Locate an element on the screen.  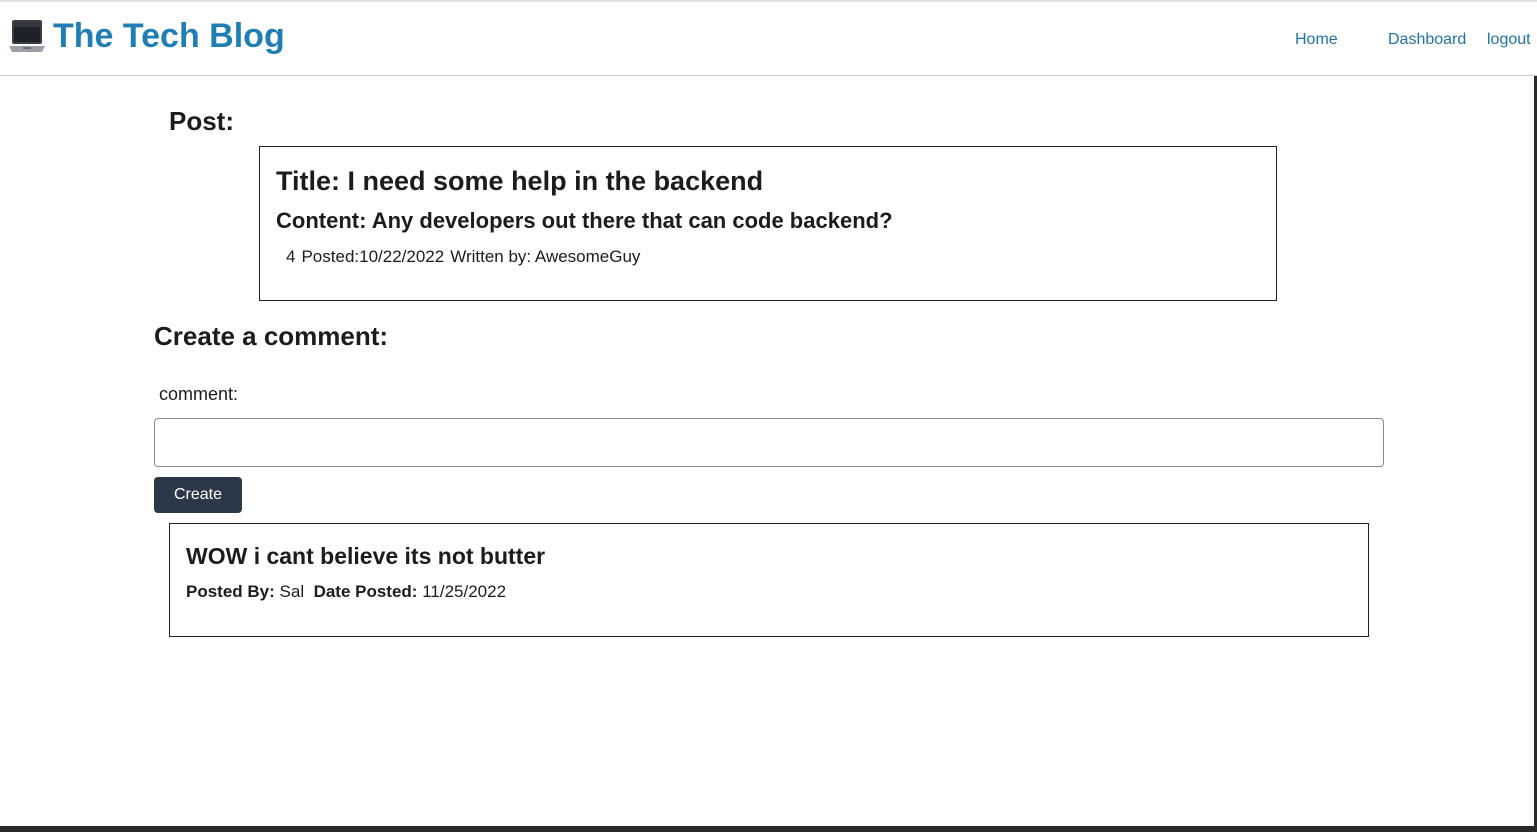
post-meta: 4 Posted:10/22/2022 Written by: AwesomeGuy is located at coordinates (466, 257).